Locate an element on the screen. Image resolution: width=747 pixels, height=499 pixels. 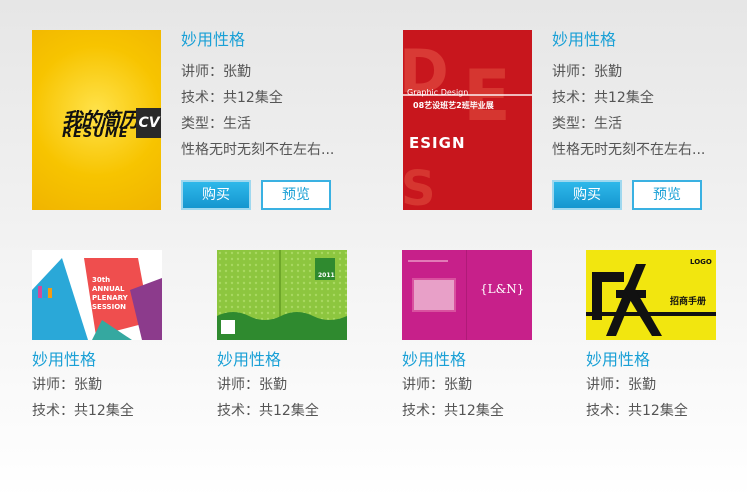
course-card-3: {L&N} 妙用性格 讲师：张勤 技术：共12集全 is located at coordinates (477, 335).